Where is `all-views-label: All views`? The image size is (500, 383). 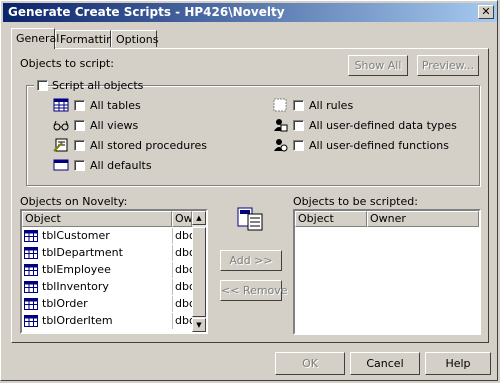 all-views-label: All views is located at coordinates (114, 125).